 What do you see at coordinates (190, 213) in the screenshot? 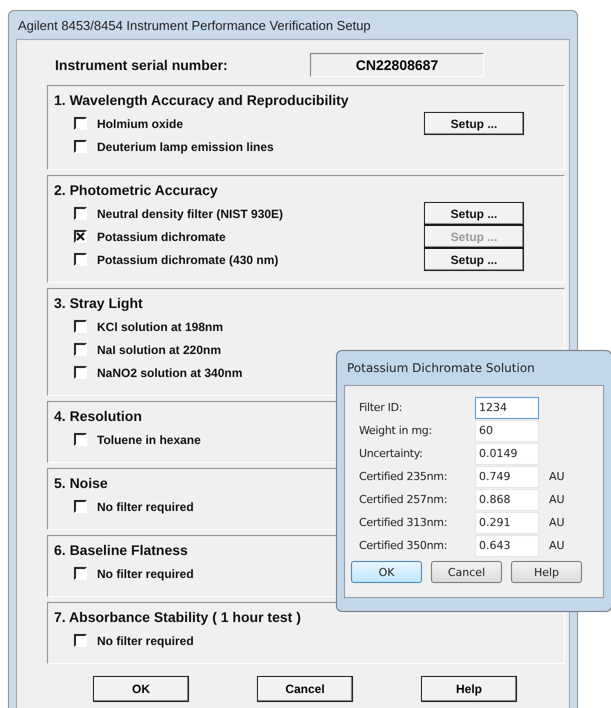
I see `checkbox-label: Neutral density filter (NIST 930E)` at bounding box center [190, 213].